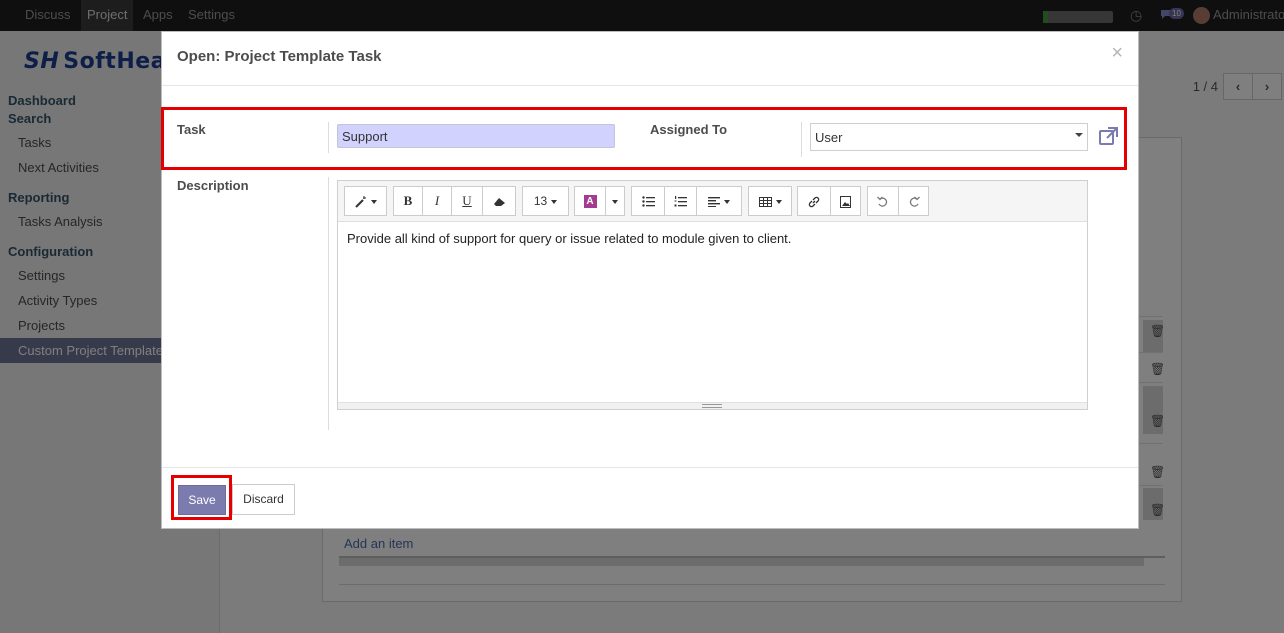  I want to click on dialog-header: Open: Project Template Task ×, so click(650, 59).